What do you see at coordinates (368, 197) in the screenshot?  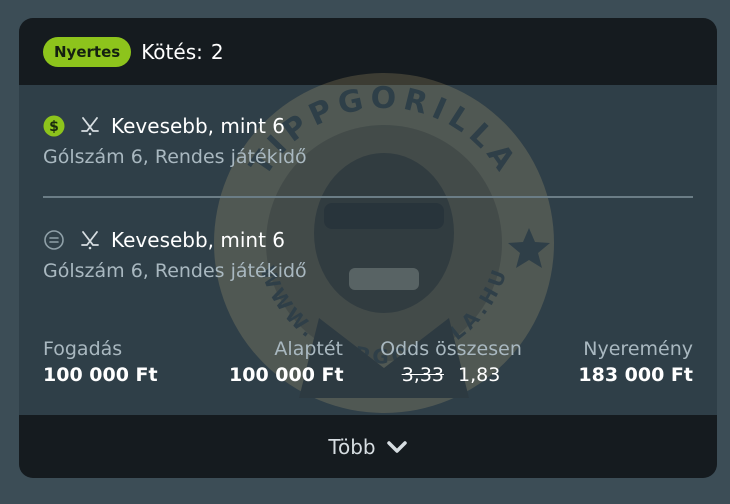 I see `divider` at bounding box center [368, 197].